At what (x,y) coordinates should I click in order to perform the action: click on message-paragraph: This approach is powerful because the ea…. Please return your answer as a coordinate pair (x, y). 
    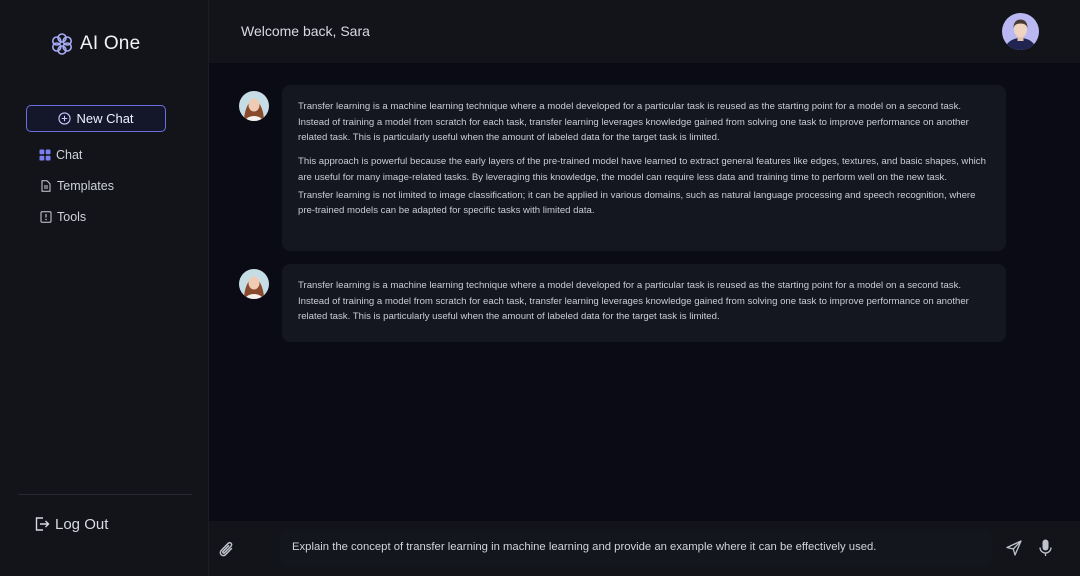
    Looking at the image, I should click on (642, 169).